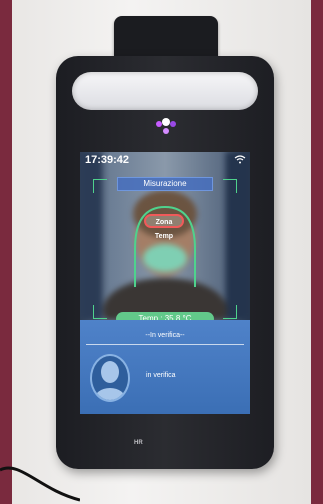  I want to click on verification-status: in verifica, so click(161, 375).